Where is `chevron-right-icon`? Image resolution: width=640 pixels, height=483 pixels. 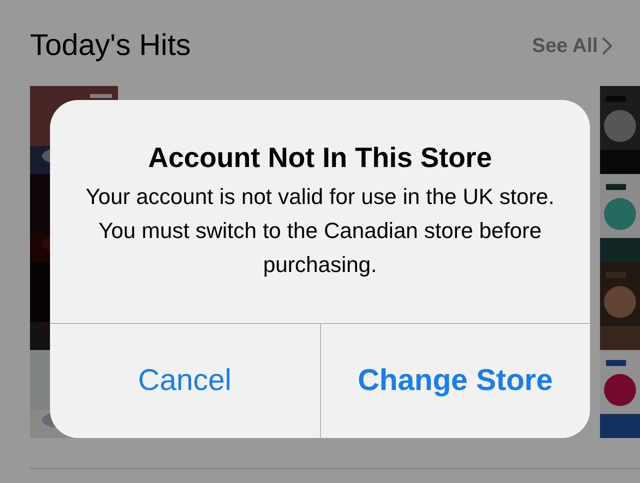 chevron-right-icon is located at coordinates (607, 46).